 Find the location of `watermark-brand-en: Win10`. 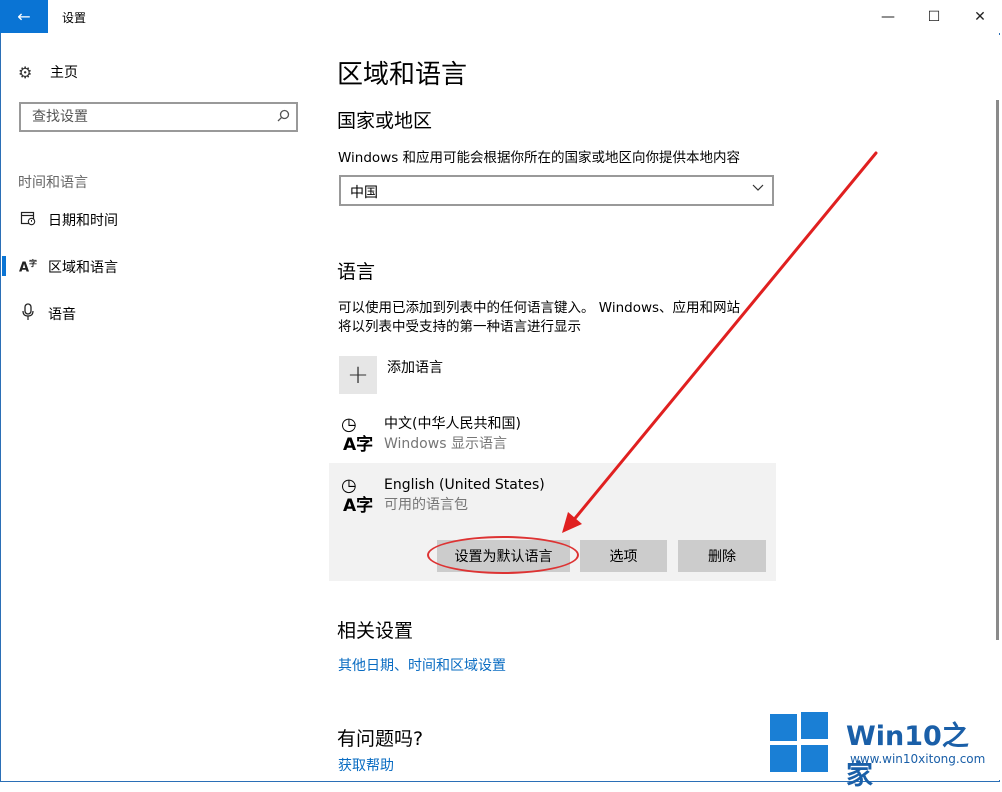

watermark-brand-en: Win10 is located at coordinates (894, 736).